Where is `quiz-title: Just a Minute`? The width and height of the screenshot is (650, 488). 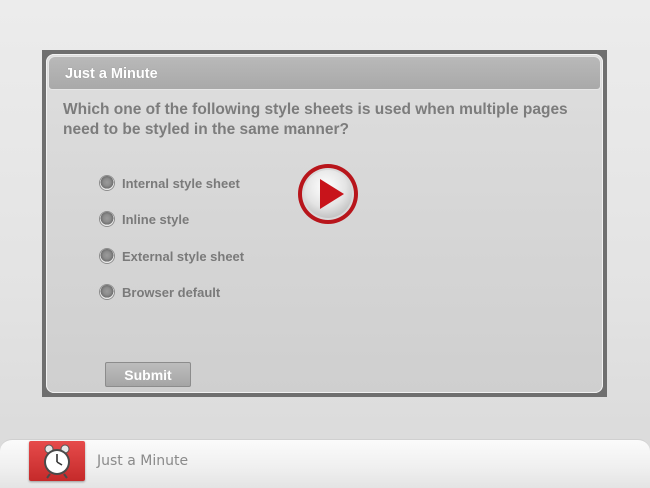
quiz-title: Just a Minute is located at coordinates (111, 74).